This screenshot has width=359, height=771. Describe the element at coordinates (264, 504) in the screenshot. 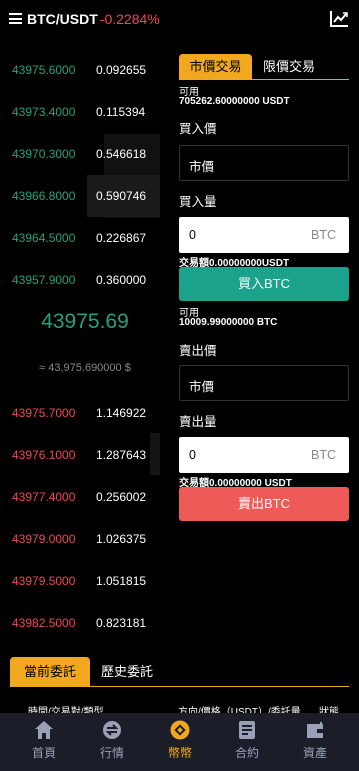

I see `sell-button: 賣出BTC` at that location.